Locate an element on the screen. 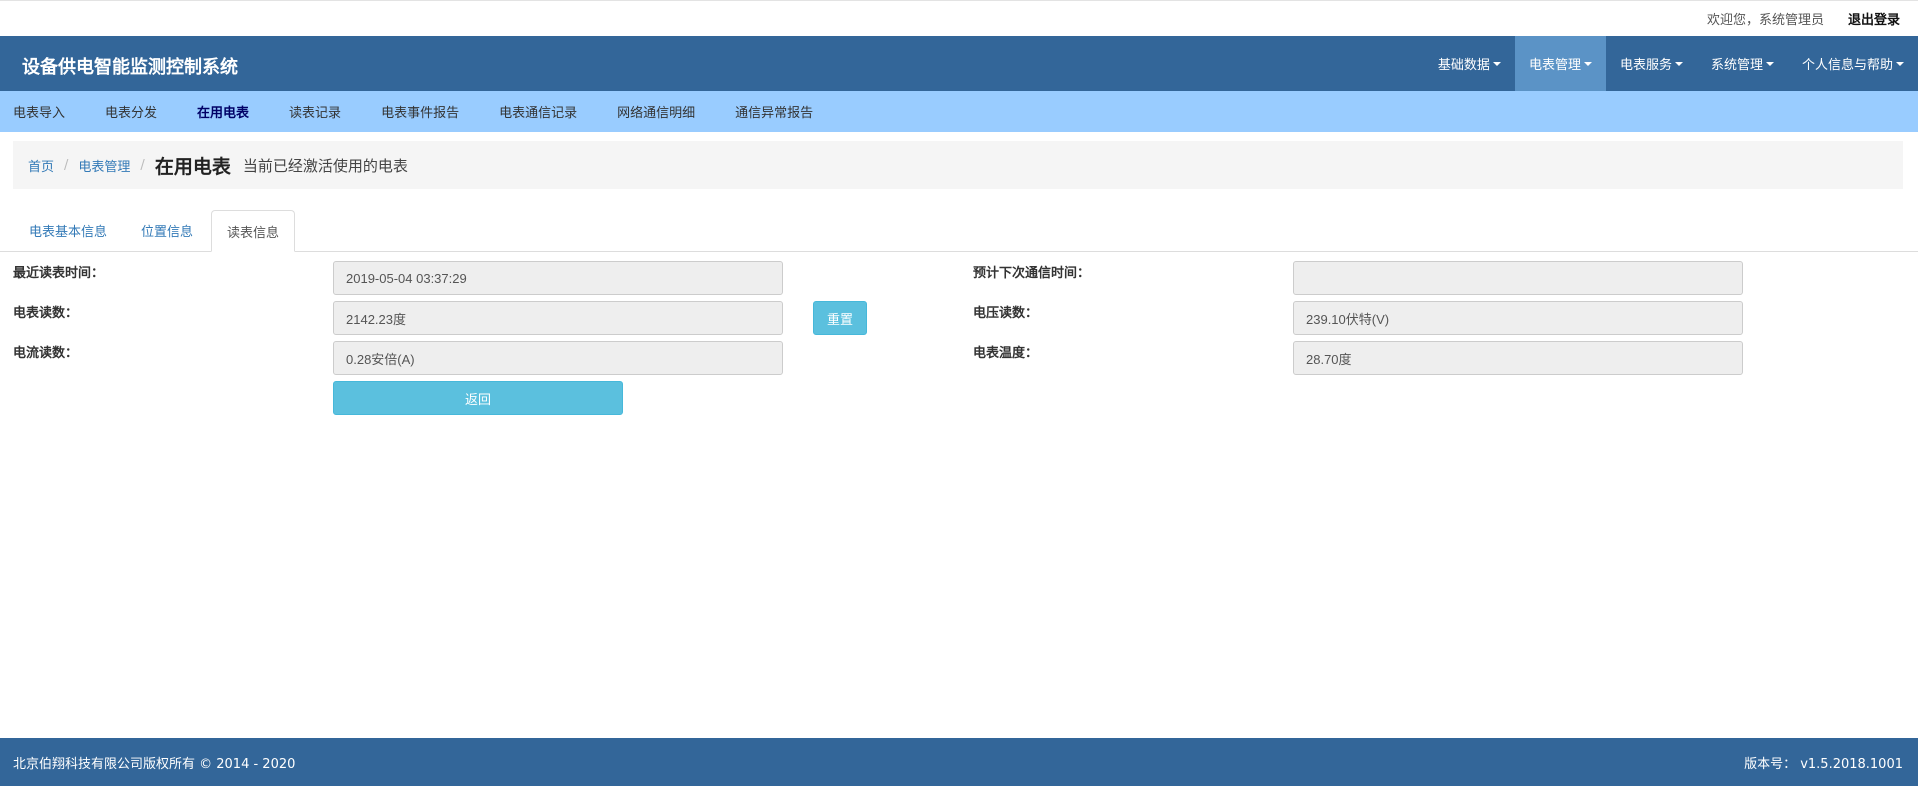 The height and width of the screenshot is (786, 1918). voltage-field: 239.10伏特(V) is located at coordinates (1518, 318).